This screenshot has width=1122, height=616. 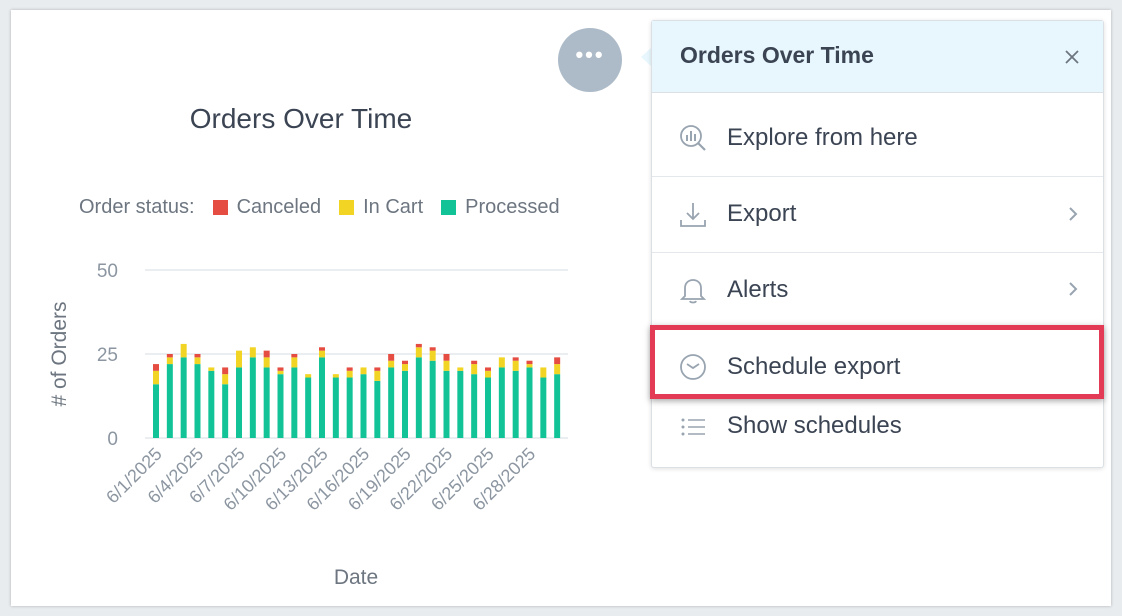 I want to click on menu-item-label: Schedule export, so click(x=814, y=366).